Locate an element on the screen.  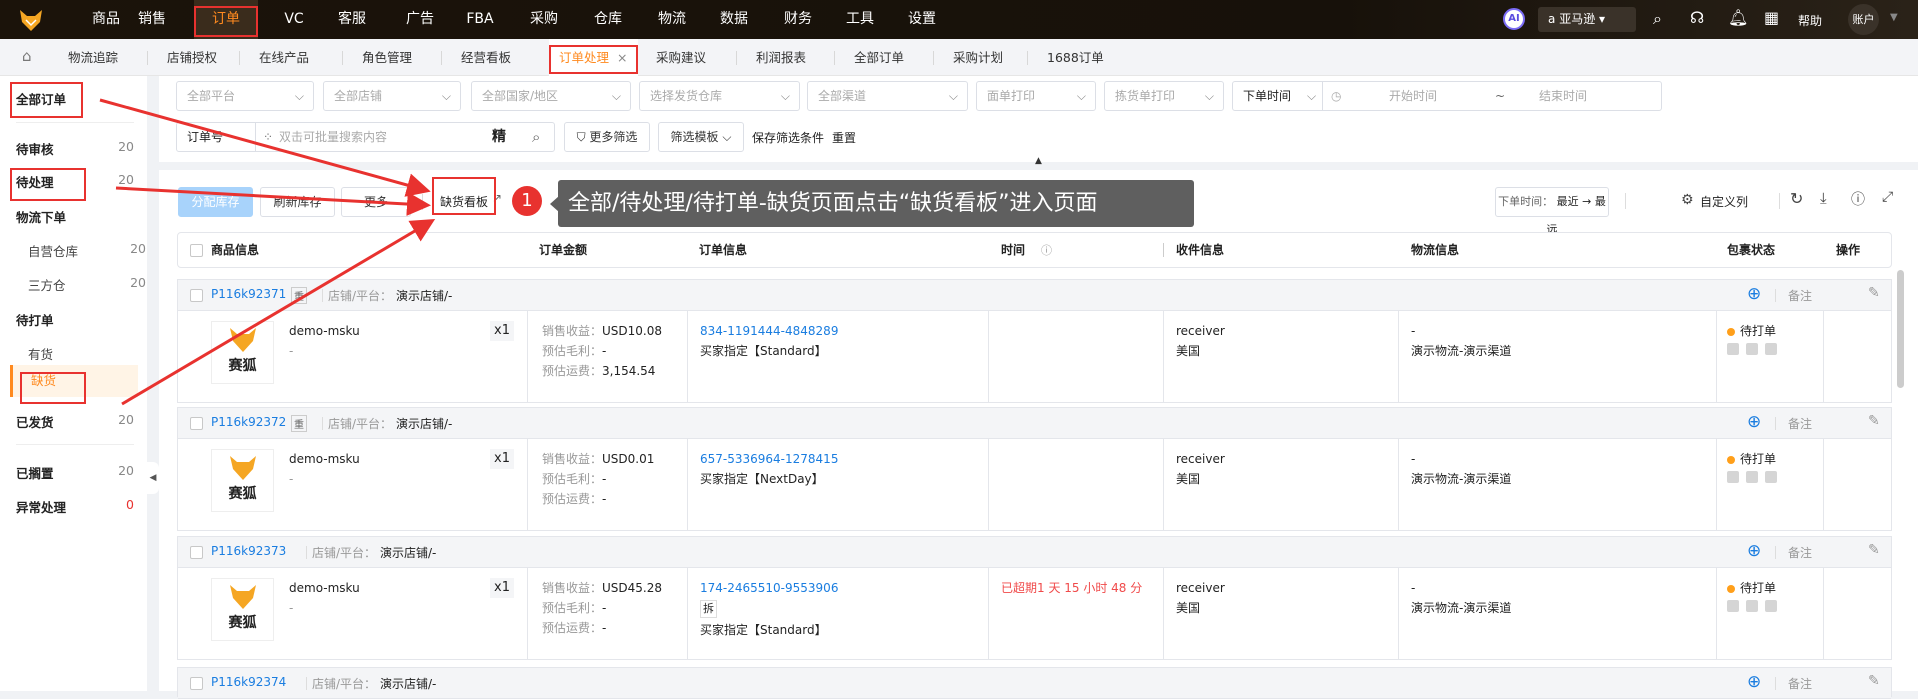
annotation-arrows is located at coordinates (267, 252).